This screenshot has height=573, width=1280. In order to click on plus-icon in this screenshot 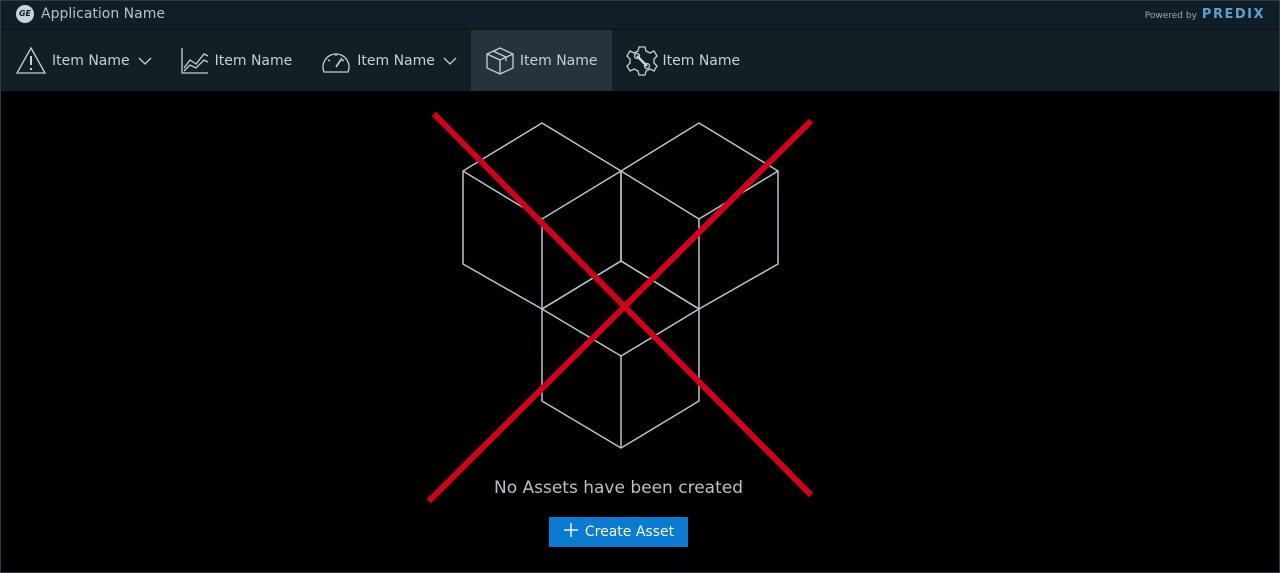, I will do `click(571, 532)`.